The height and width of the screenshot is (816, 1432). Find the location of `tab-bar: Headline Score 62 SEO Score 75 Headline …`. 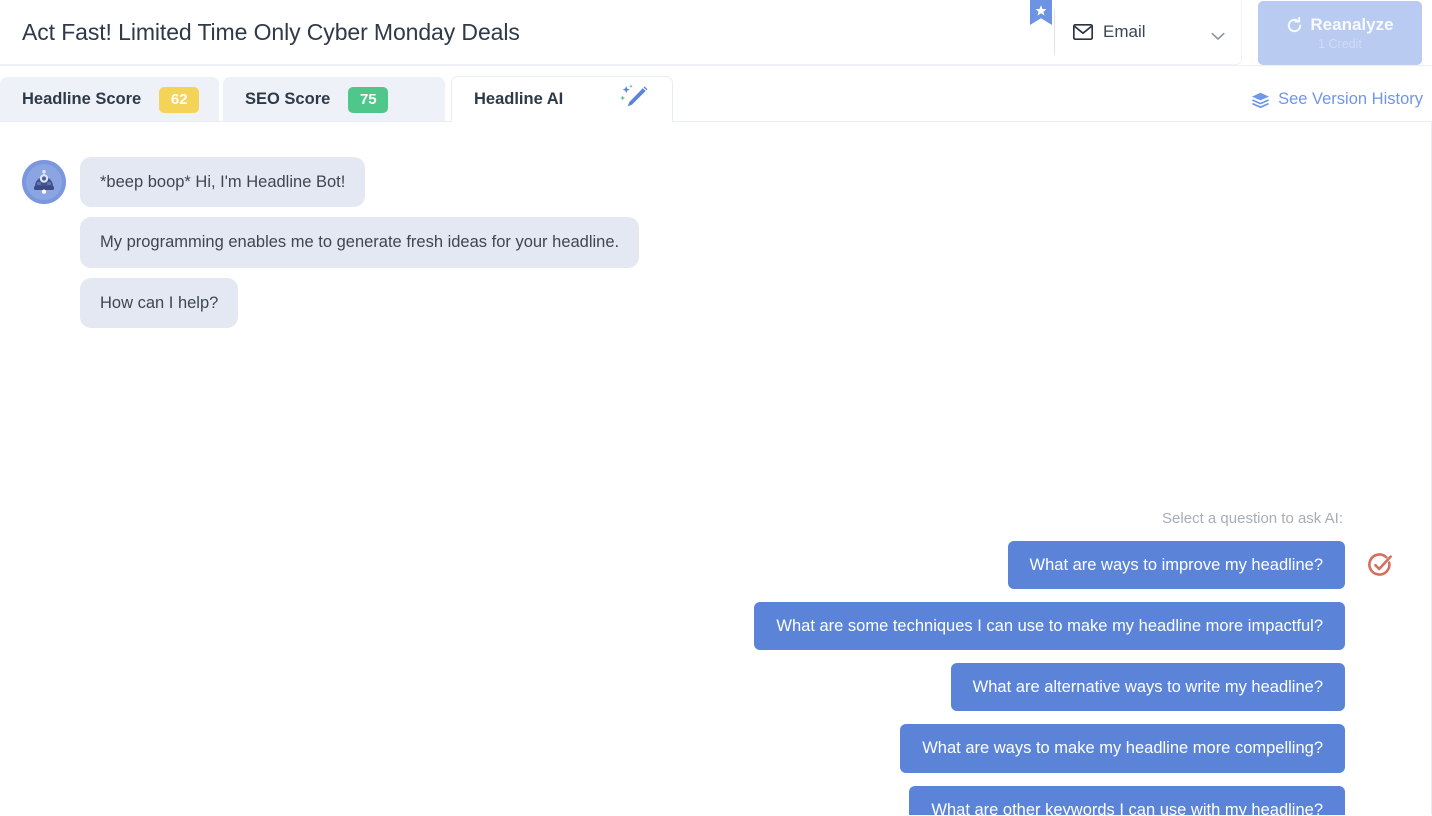

tab-bar: Headline Score 62 SEO Score 75 Headline … is located at coordinates (716, 94).